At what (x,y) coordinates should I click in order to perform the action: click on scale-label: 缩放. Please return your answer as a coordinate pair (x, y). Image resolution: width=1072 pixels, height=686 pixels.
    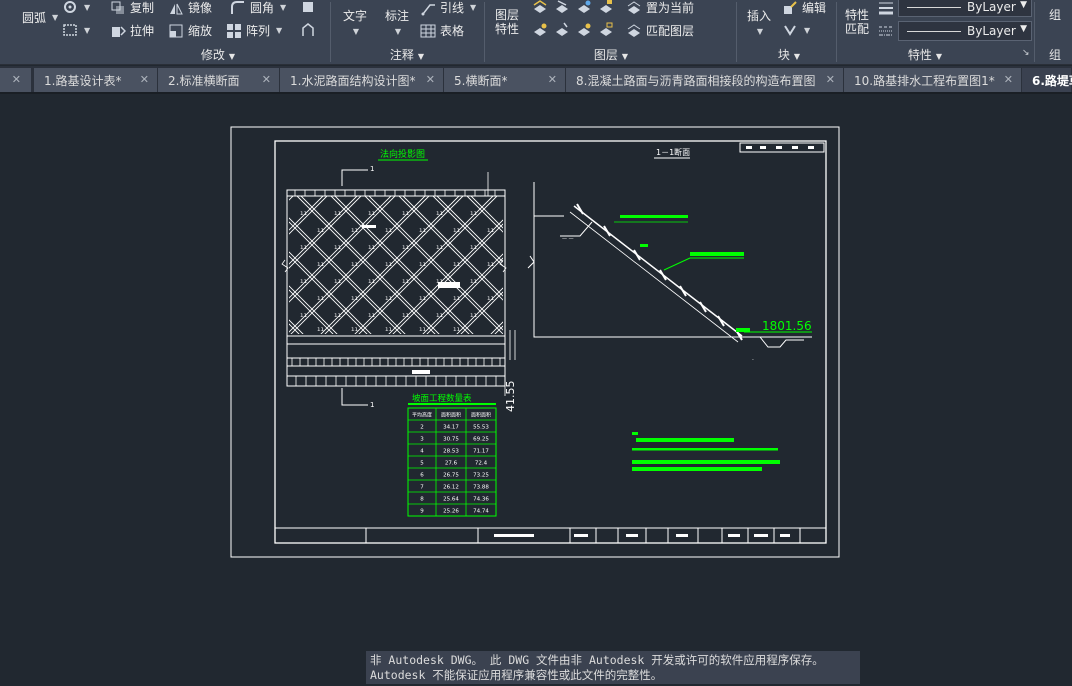
    Looking at the image, I should click on (200, 31).